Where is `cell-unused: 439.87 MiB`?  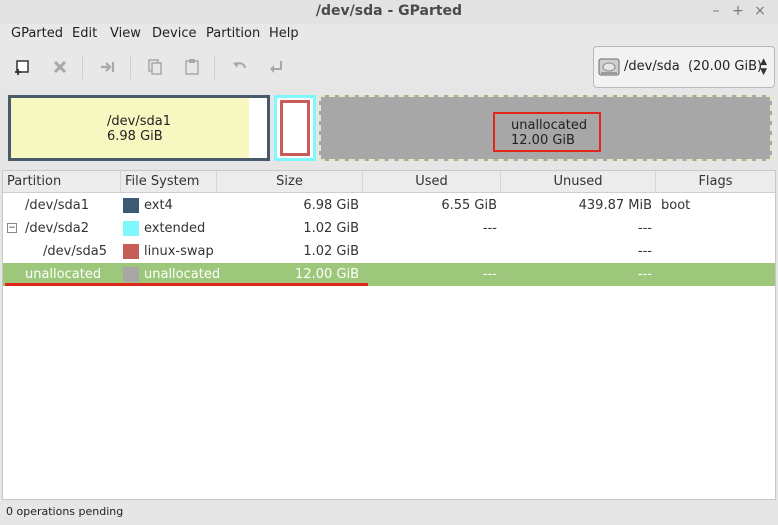 cell-unused: 439.87 MiB is located at coordinates (615, 205).